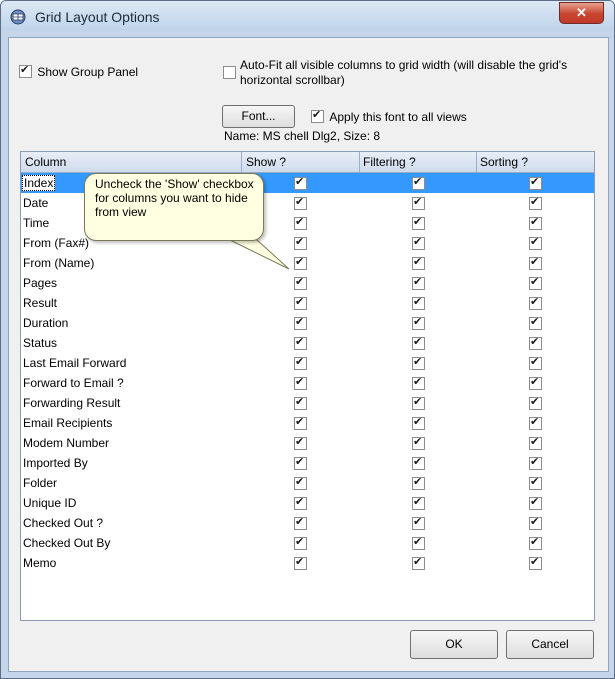 This screenshot has width=615, height=679. What do you see at coordinates (307, 303) in the screenshot?
I see `table-row: Result` at bounding box center [307, 303].